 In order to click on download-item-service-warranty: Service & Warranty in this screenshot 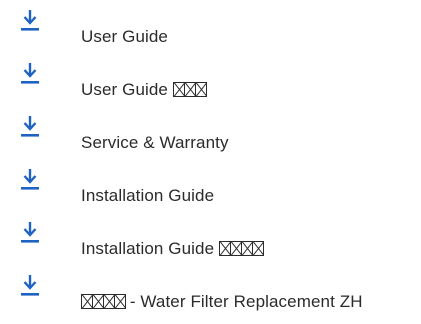, I will do `click(210, 135)`.